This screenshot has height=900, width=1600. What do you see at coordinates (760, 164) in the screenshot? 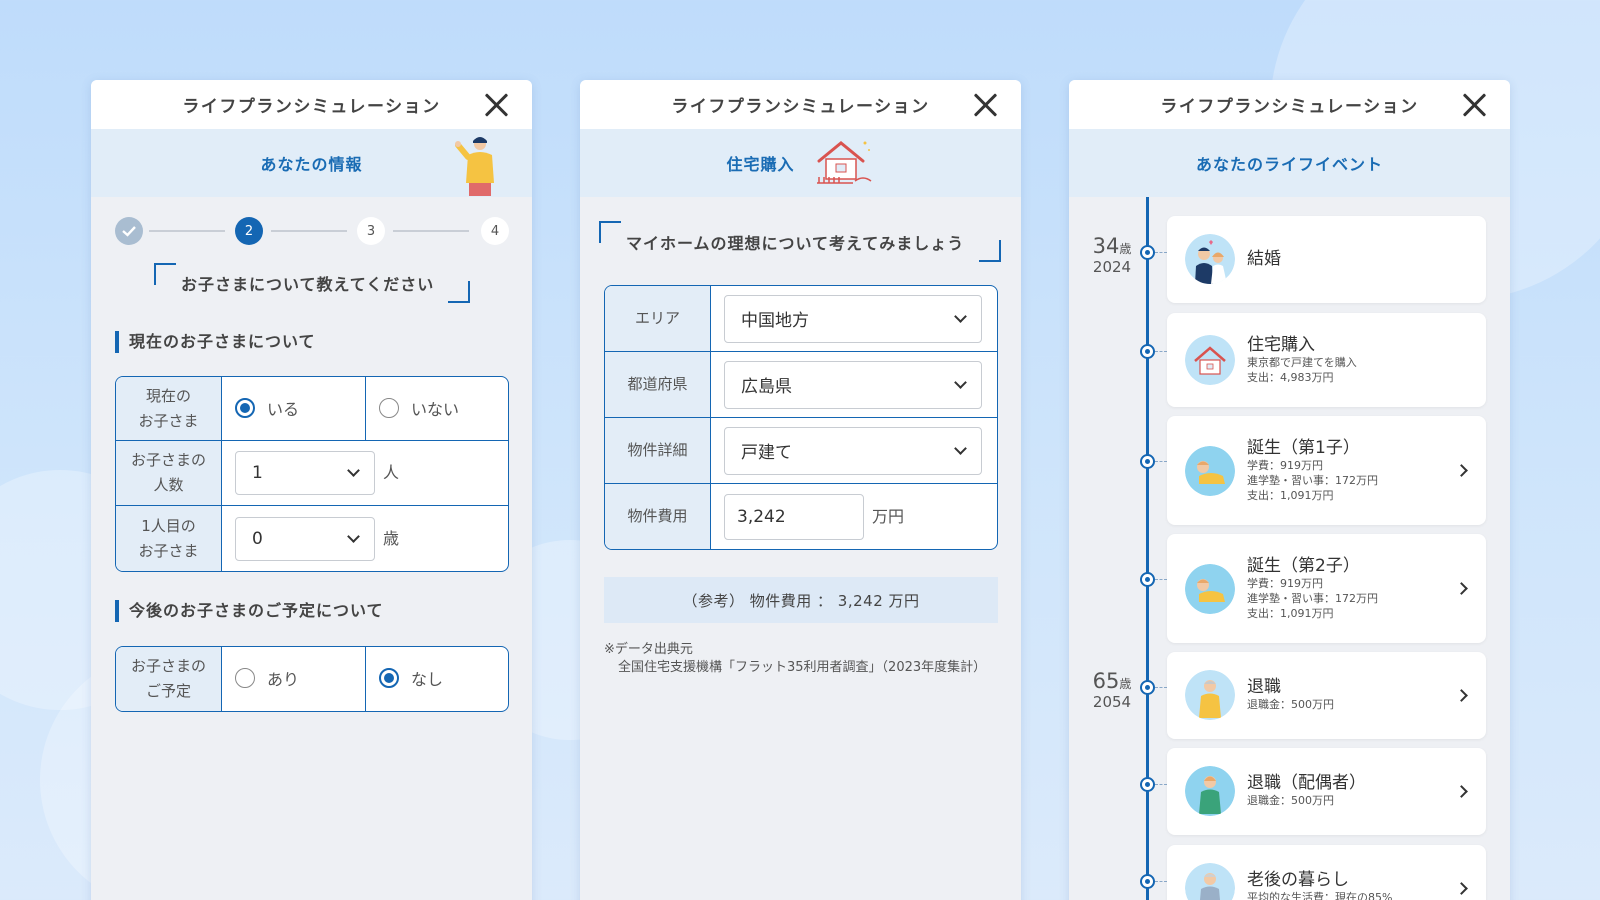
I see `sub-title: 住宅購入` at bounding box center [760, 164].